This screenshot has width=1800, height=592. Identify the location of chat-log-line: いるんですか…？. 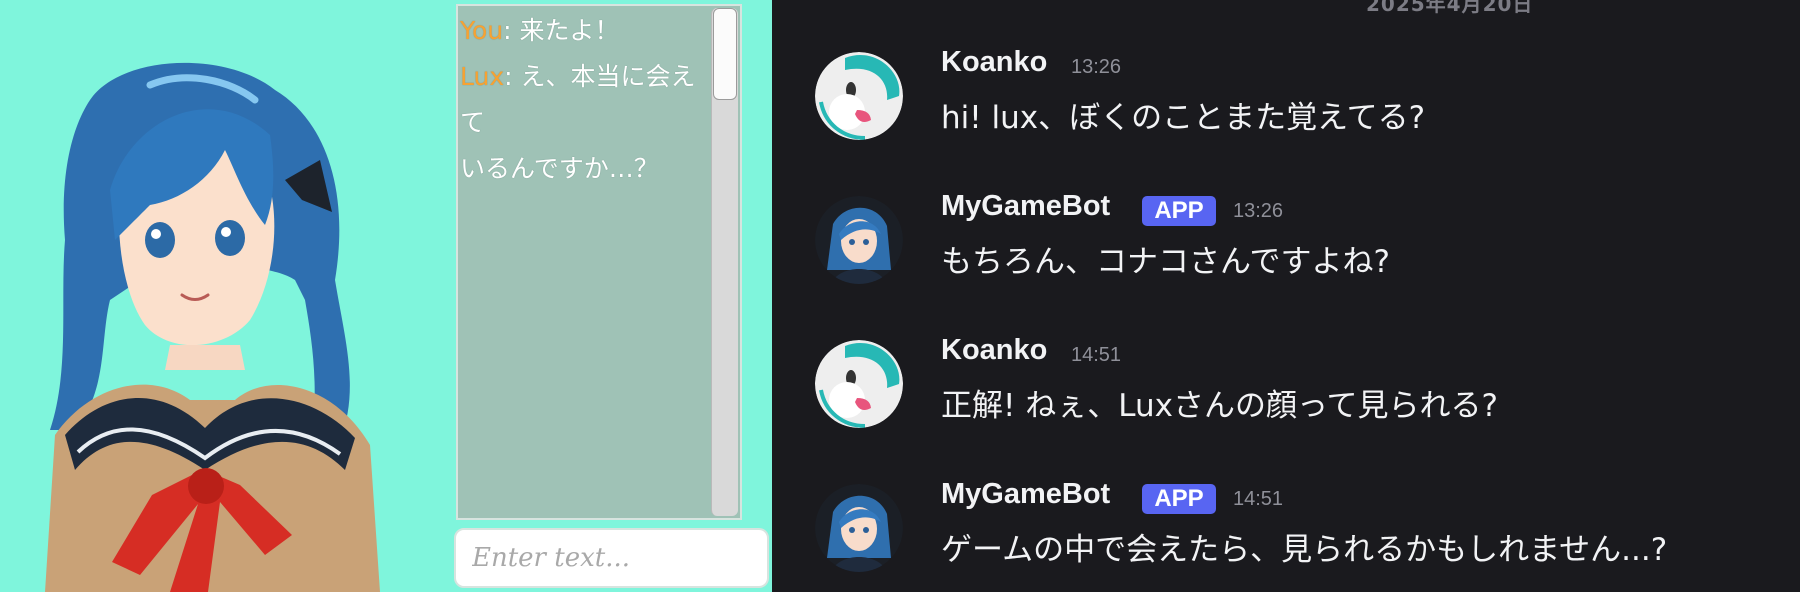
(583, 169).